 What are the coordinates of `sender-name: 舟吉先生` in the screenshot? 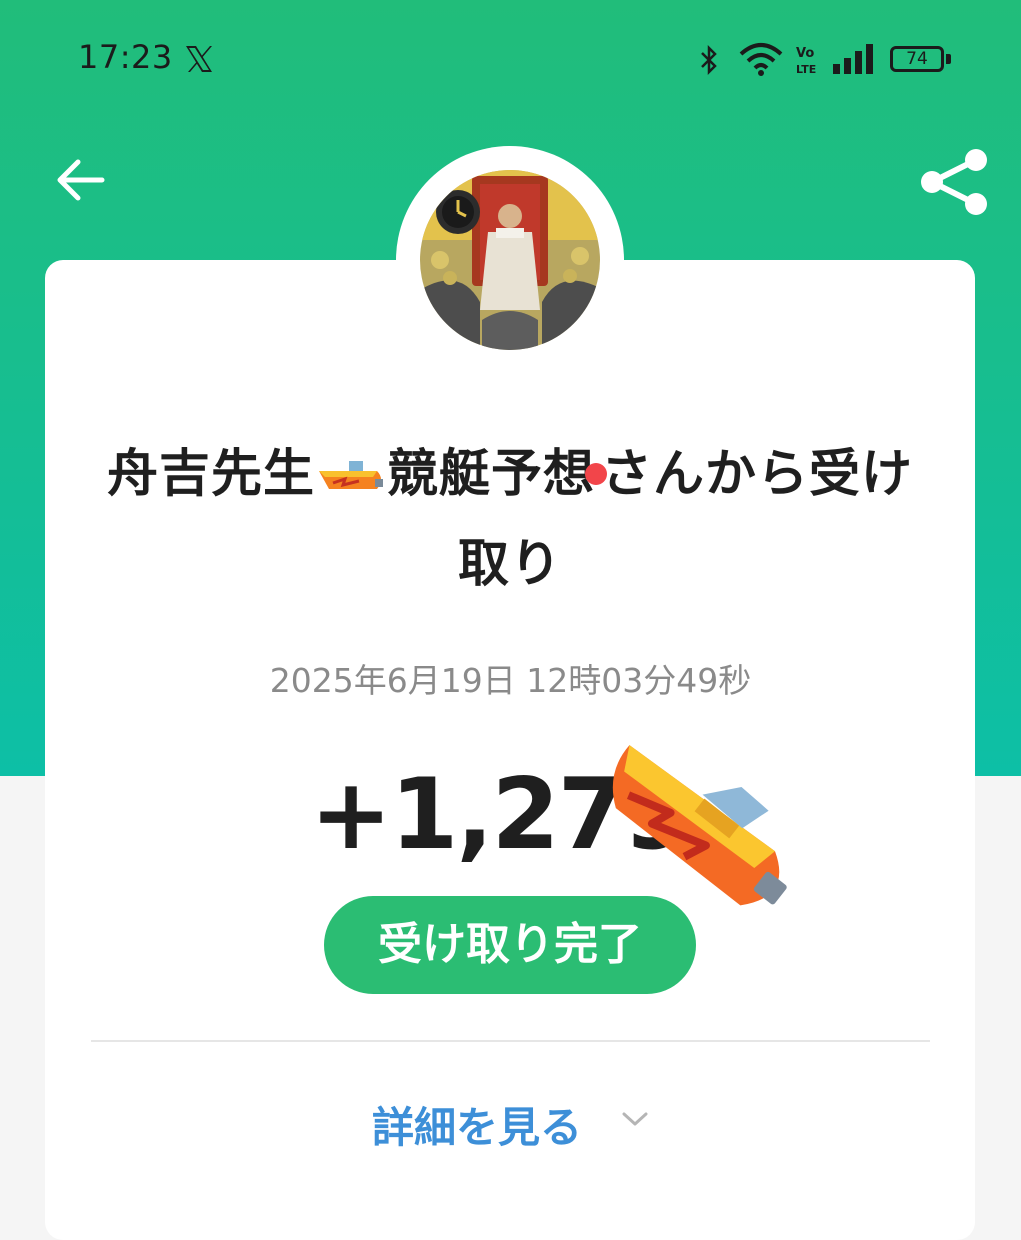 It's located at (210, 474).